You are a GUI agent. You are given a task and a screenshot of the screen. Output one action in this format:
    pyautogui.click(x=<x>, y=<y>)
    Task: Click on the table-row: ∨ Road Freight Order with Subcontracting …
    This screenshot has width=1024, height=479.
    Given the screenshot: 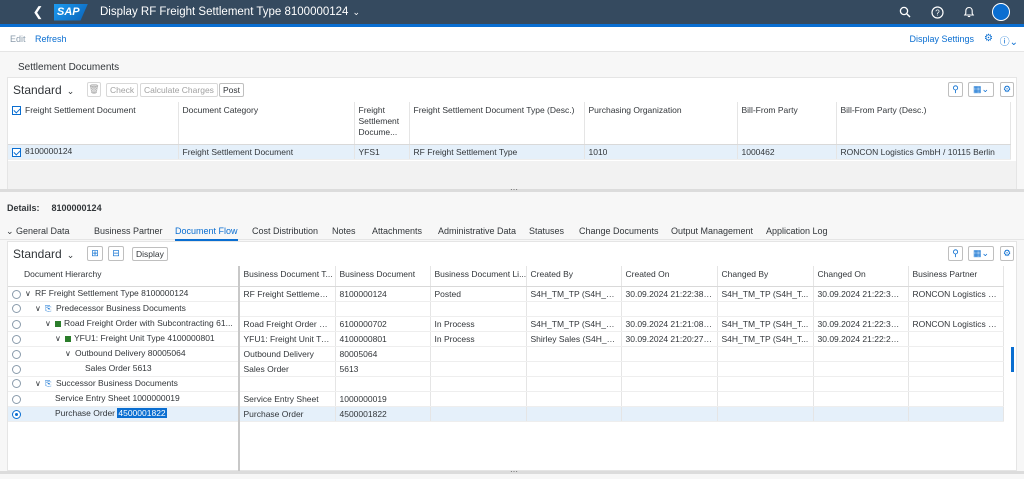 What is the action you would take?
    pyautogui.click(x=506, y=324)
    